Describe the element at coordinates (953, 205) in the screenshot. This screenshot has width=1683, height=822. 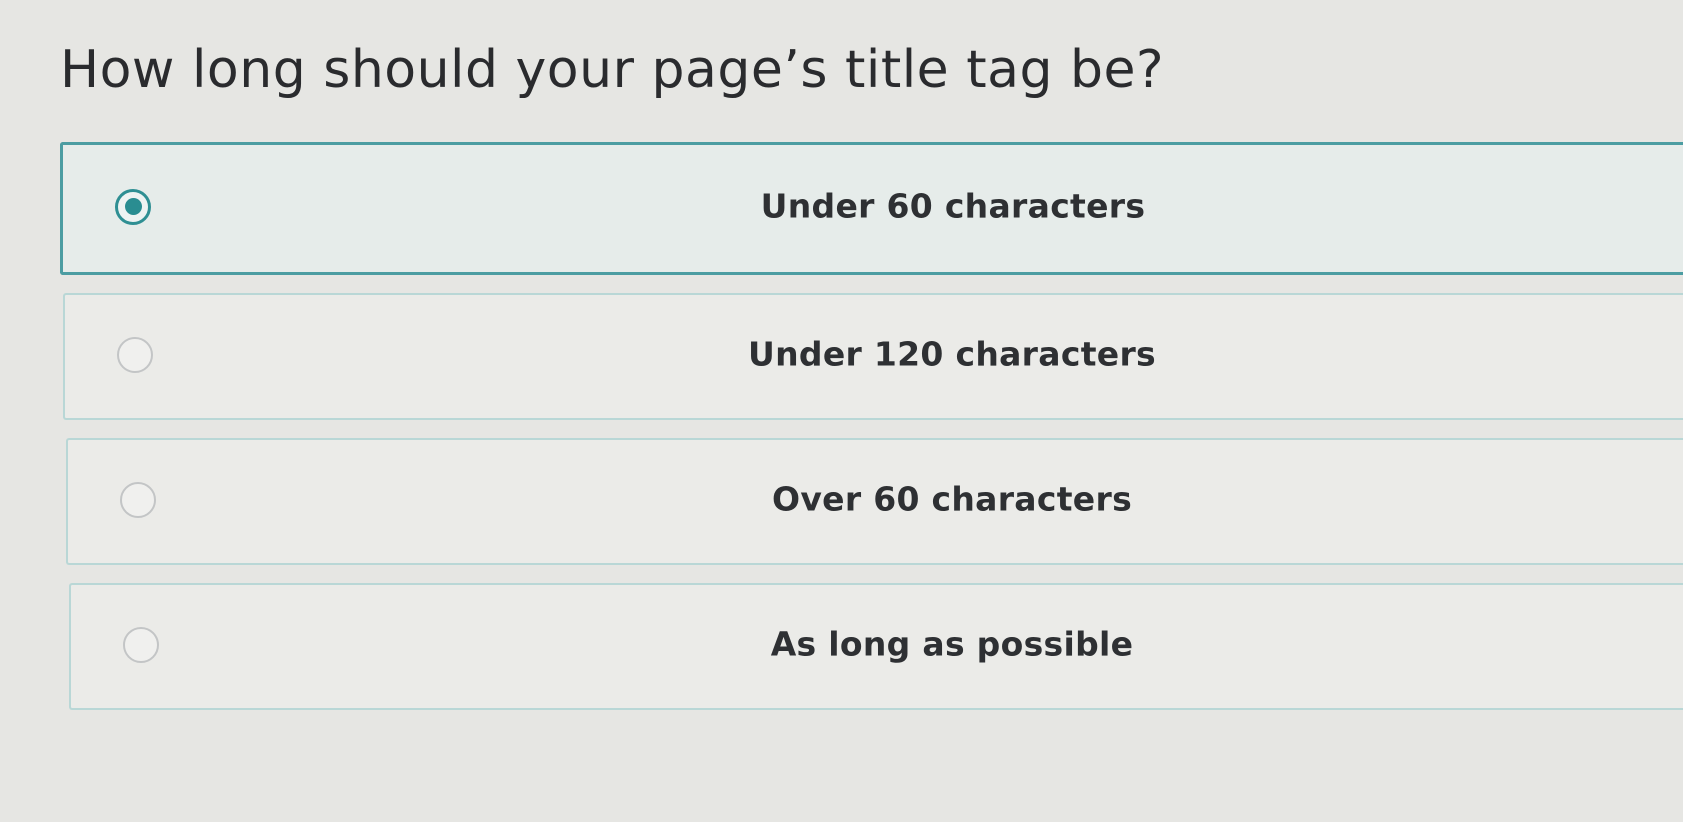
I see `option-label: Under 60 characters` at that location.